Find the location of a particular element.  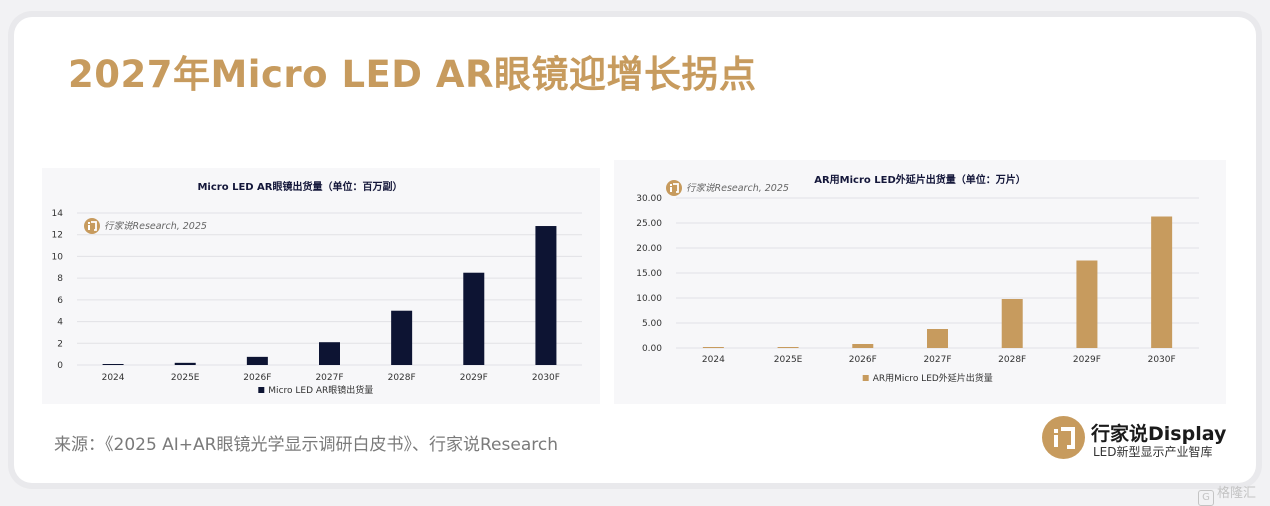

legend: AR用Micro LED外延片出货量 is located at coordinates (927, 378).